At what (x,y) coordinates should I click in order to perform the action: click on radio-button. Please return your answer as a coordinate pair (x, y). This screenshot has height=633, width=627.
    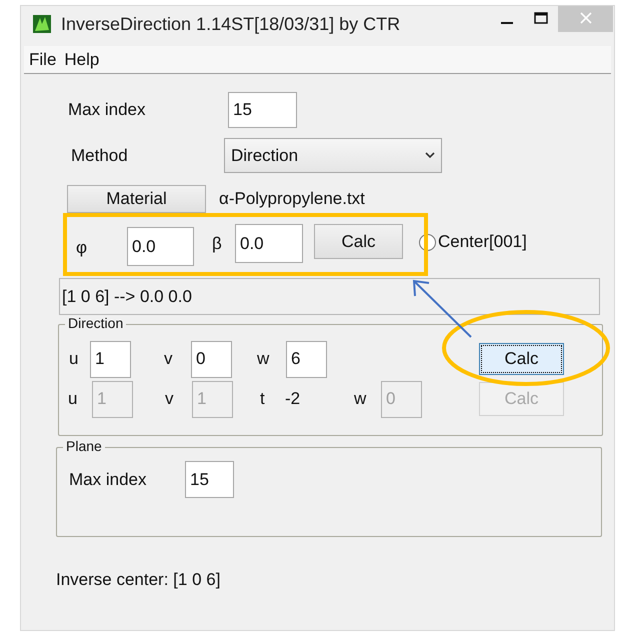
    Looking at the image, I should click on (427, 242).